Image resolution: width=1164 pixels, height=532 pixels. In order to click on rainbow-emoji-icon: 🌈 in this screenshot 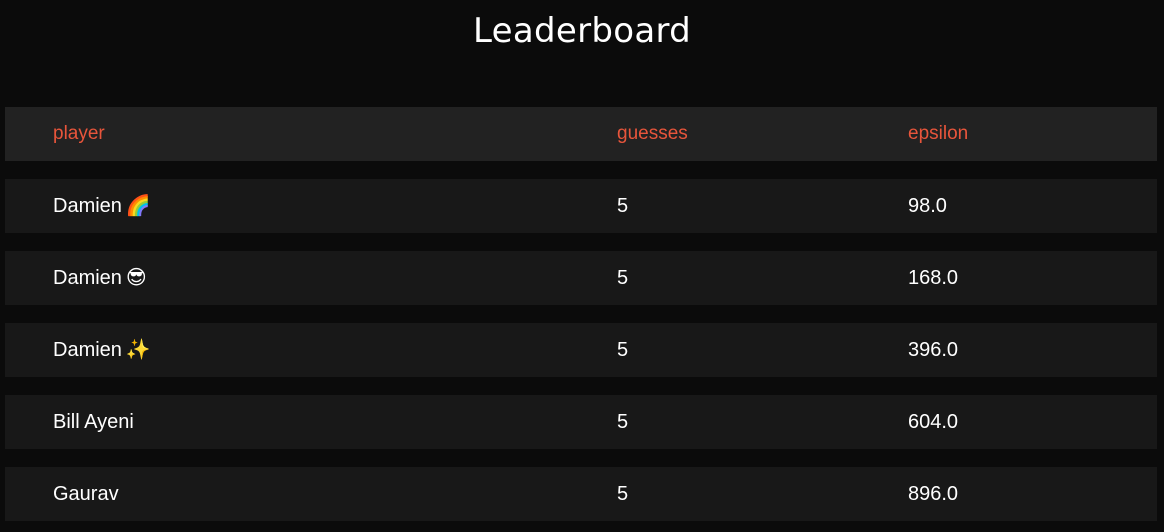, I will do `click(138, 206)`.